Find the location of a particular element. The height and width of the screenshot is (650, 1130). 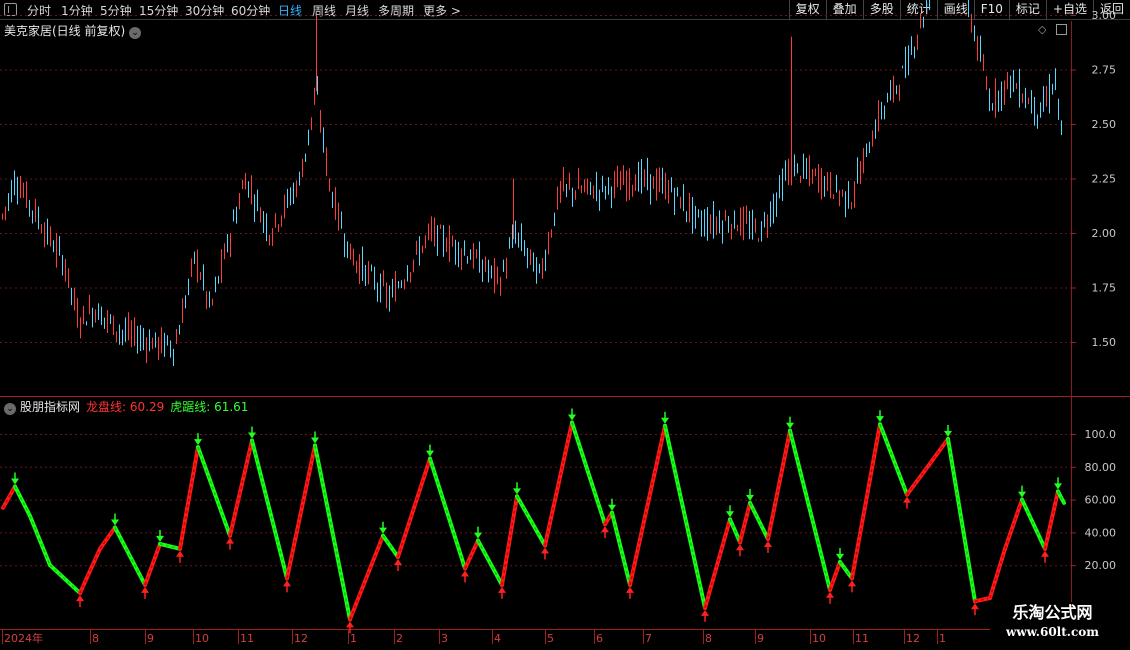

dragon-line-value: 龙盘线: 60.29 is located at coordinates (125, 407).